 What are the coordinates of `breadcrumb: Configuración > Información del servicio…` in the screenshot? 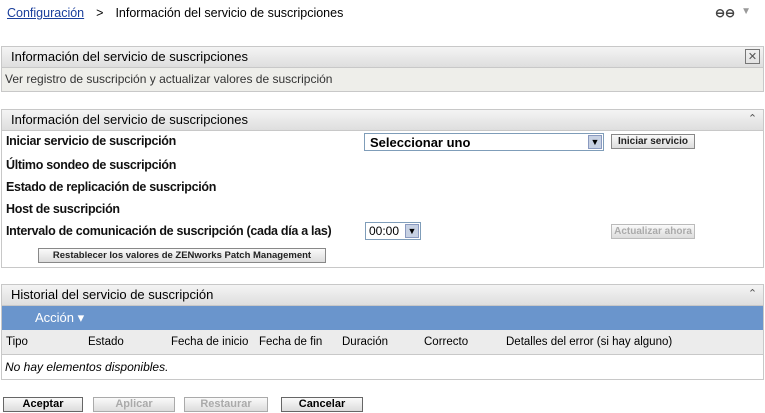 It's located at (175, 13).